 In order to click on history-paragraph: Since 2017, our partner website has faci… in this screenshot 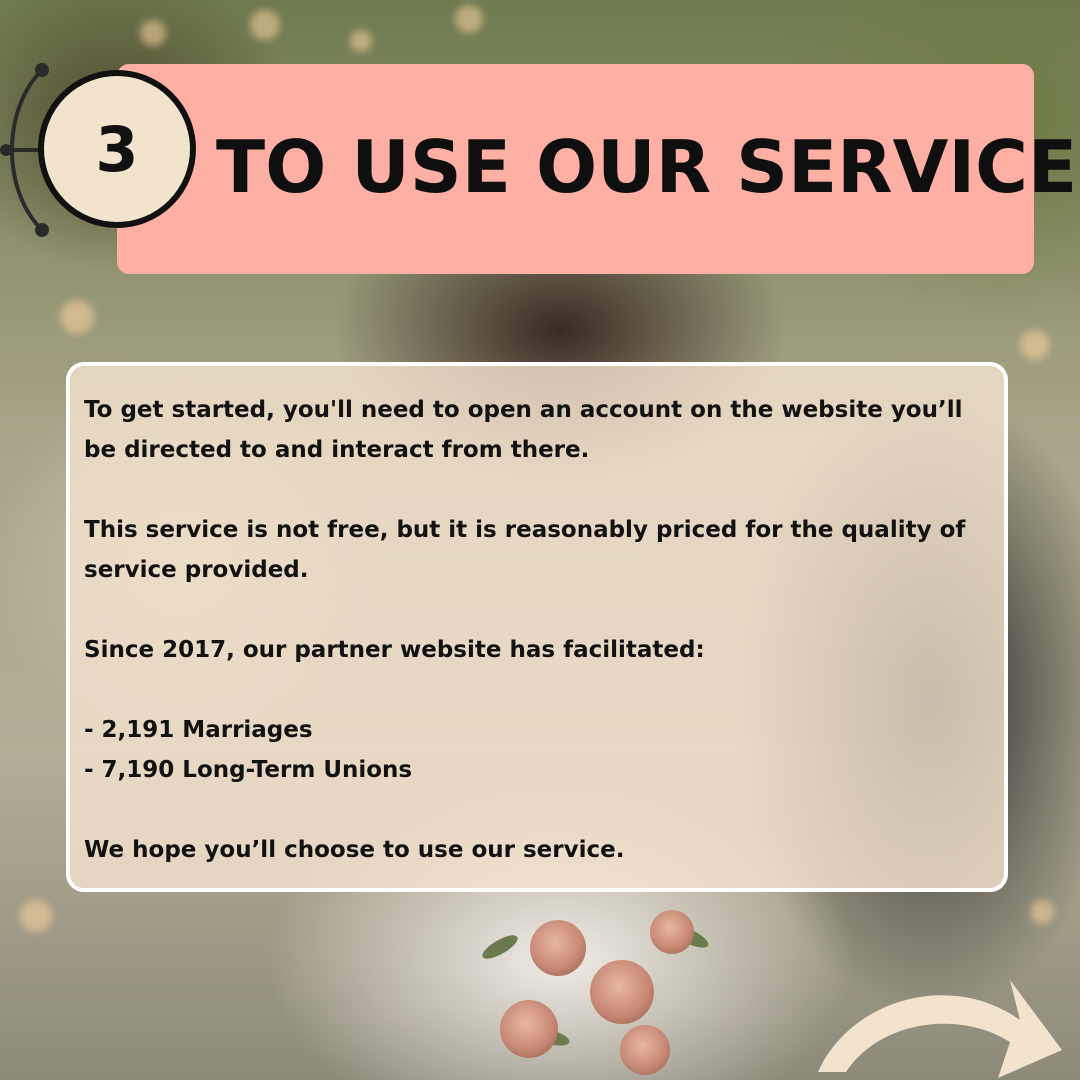, I will do `click(394, 650)`.